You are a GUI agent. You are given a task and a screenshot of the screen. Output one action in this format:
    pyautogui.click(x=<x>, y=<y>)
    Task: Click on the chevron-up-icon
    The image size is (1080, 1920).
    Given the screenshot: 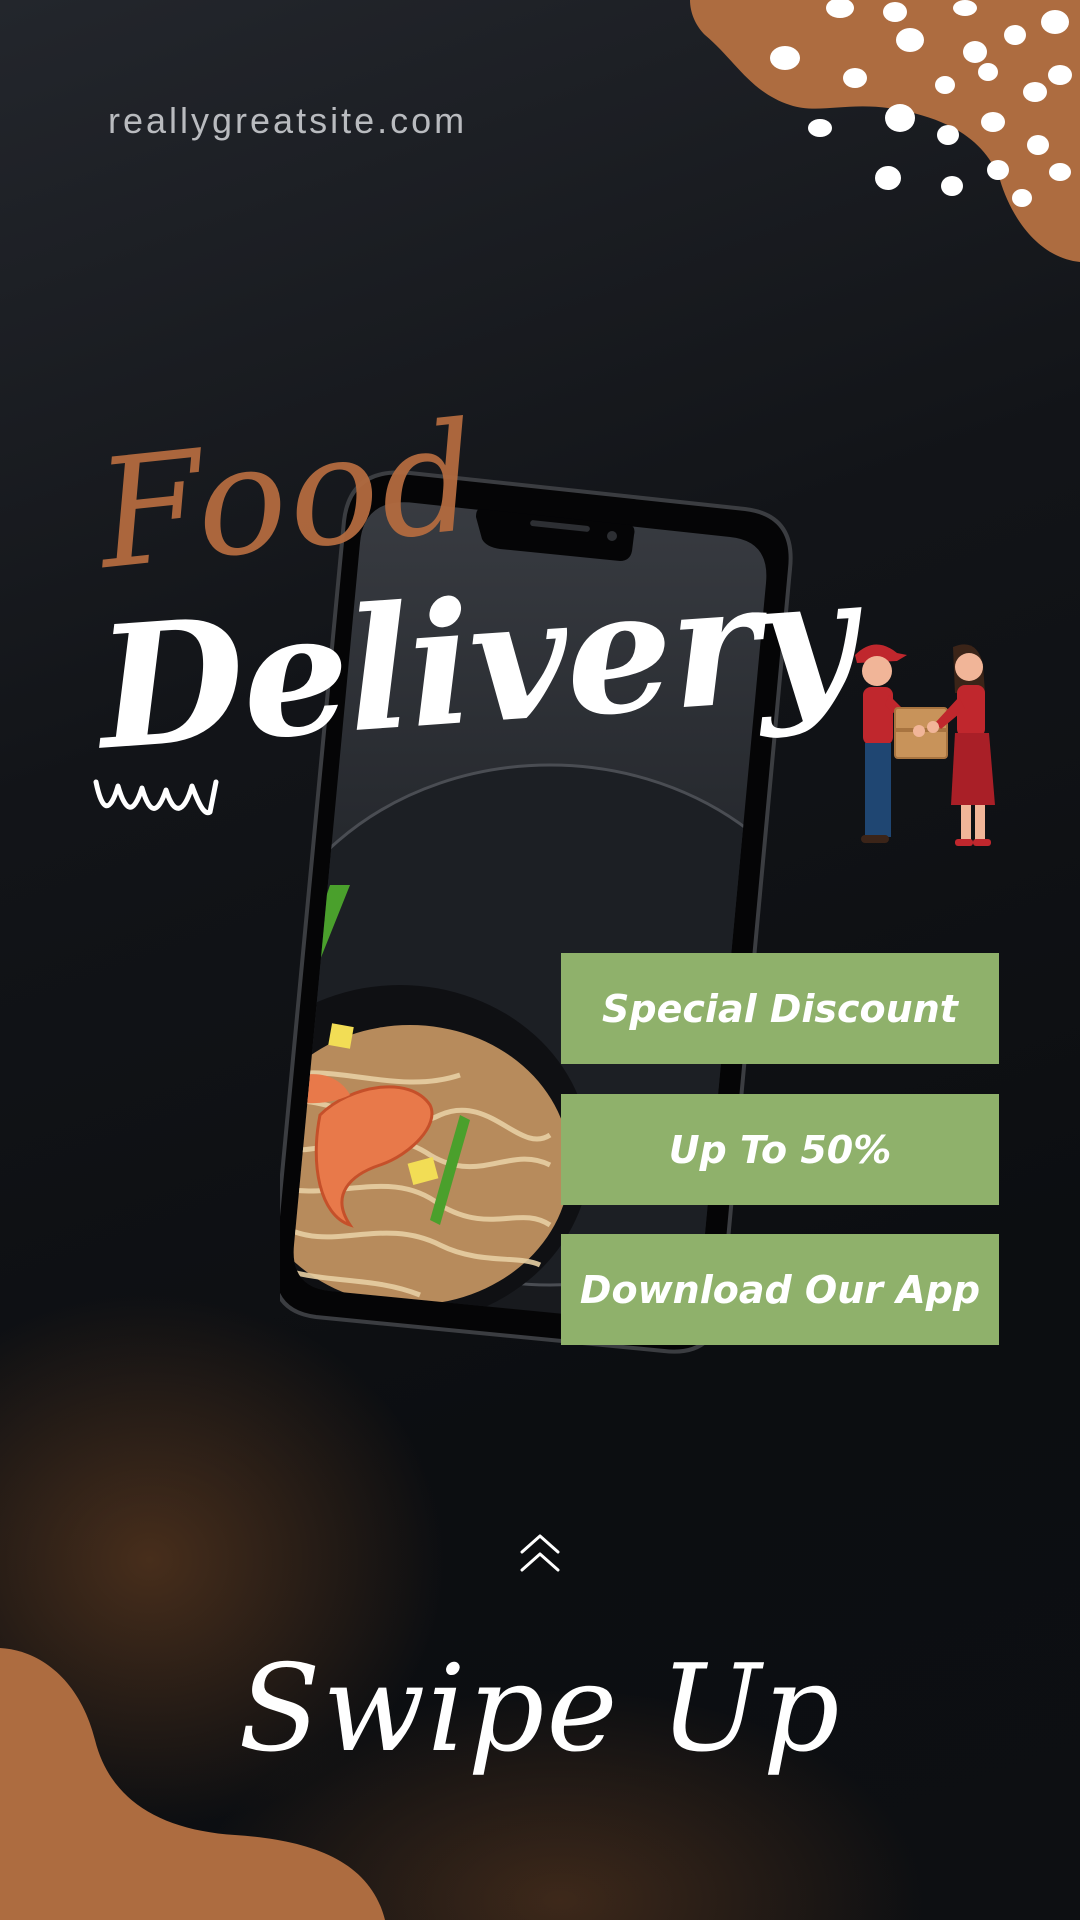 What is the action you would take?
    pyautogui.click(x=540, y=1553)
    